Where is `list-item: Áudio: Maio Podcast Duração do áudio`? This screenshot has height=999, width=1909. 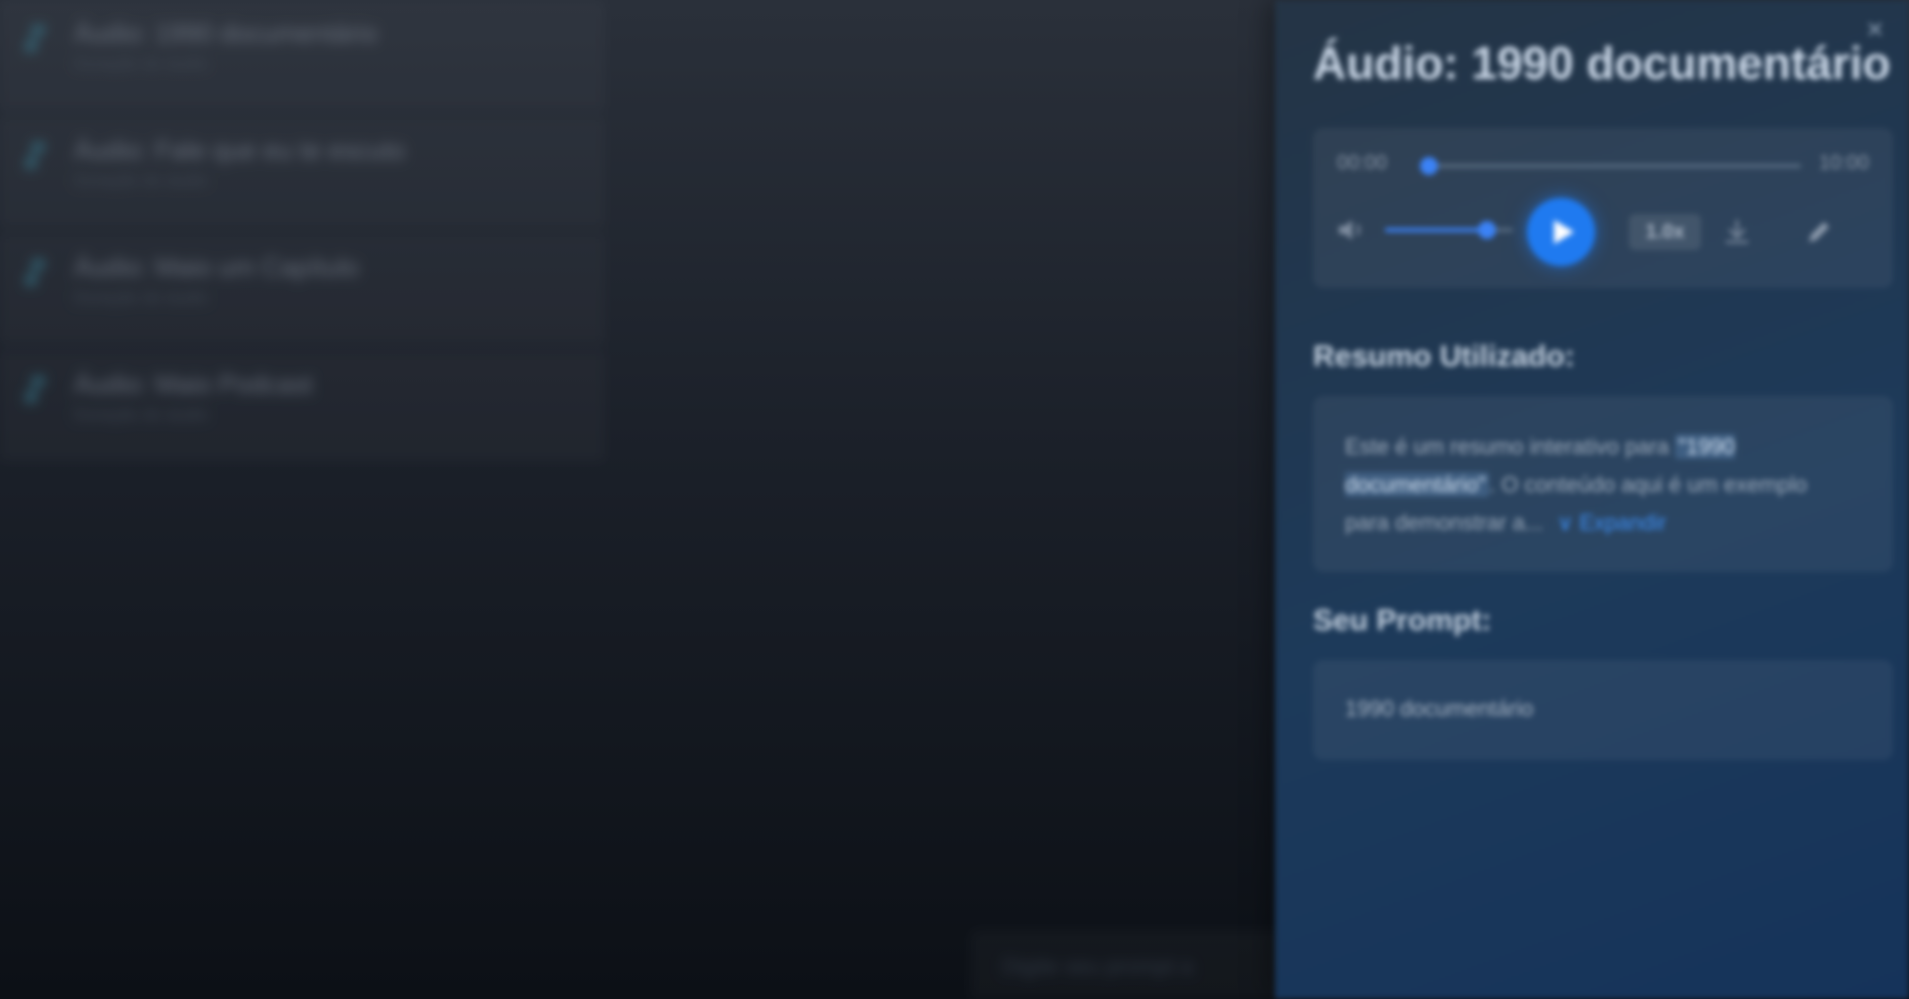 list-item: Áudio: Maio Podcast Duração do áudio is located at coordinates (302, 405).